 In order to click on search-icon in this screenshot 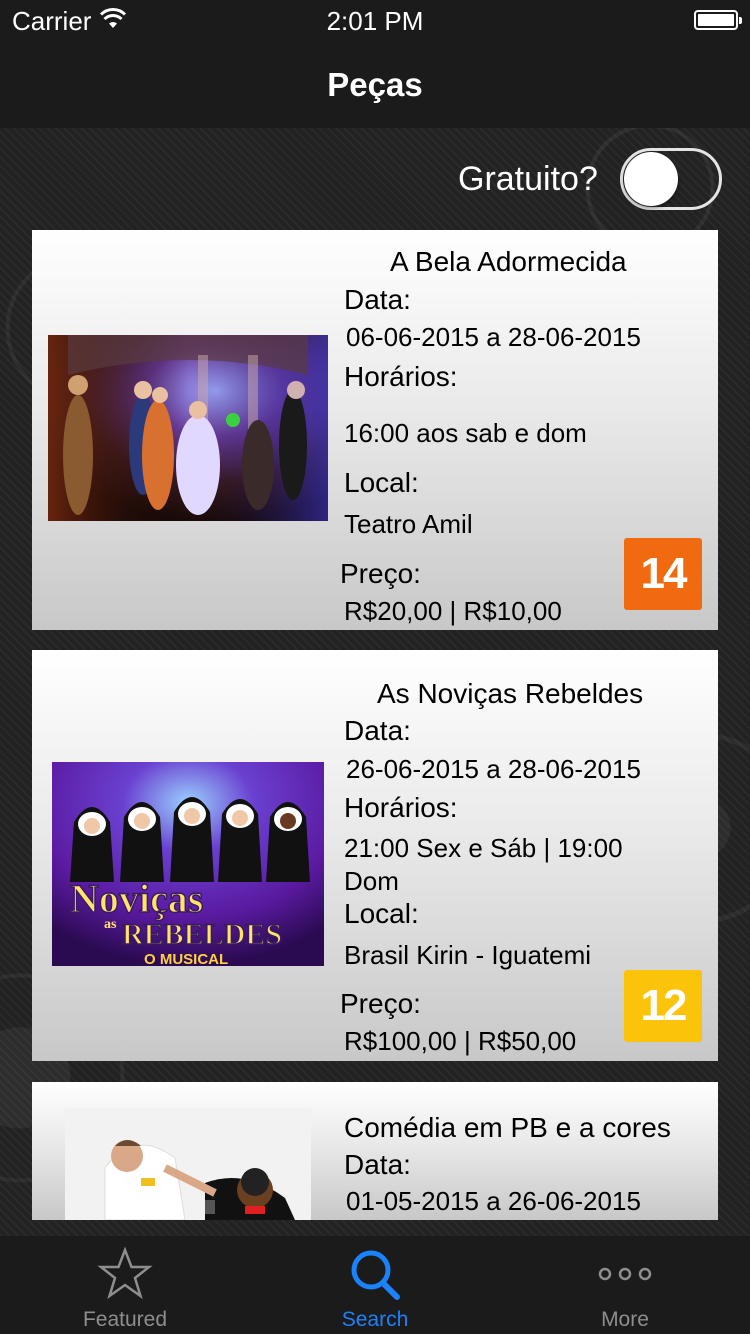, I will do `click(375, 1275)`.